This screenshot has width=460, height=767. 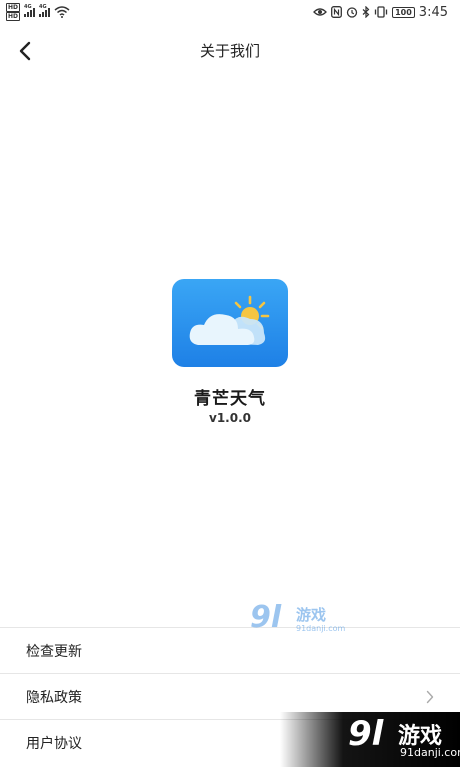 I want to click on app-version: v1.0.0, so click(x=230, y=418).